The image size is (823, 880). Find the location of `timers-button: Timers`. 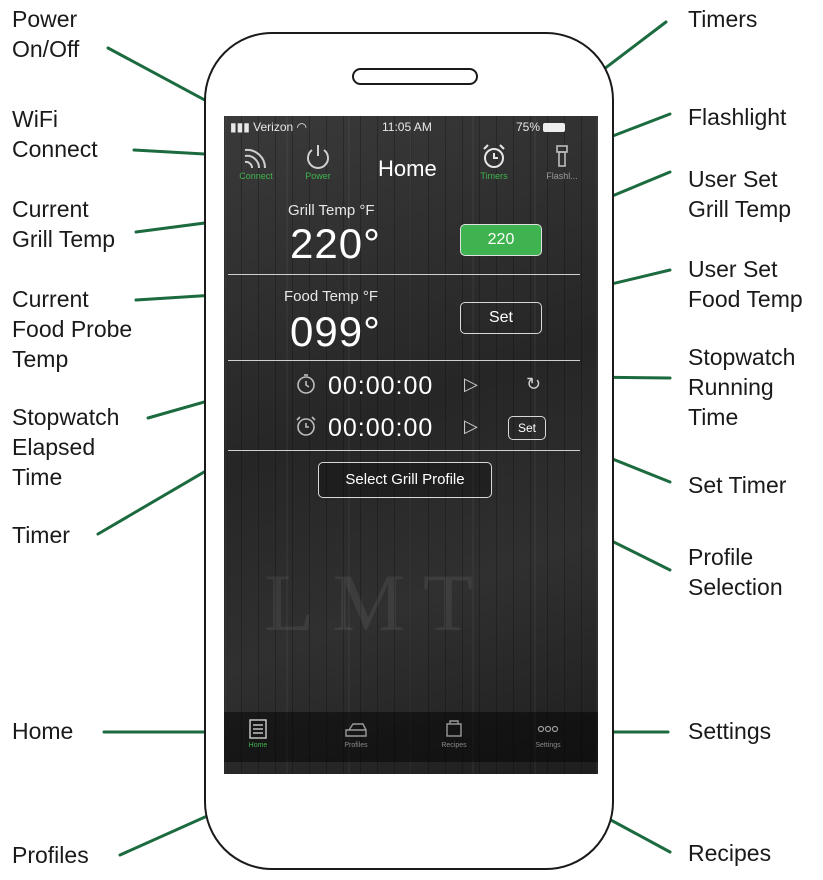

timers-button: Timers is located at coordinates (494, 161).